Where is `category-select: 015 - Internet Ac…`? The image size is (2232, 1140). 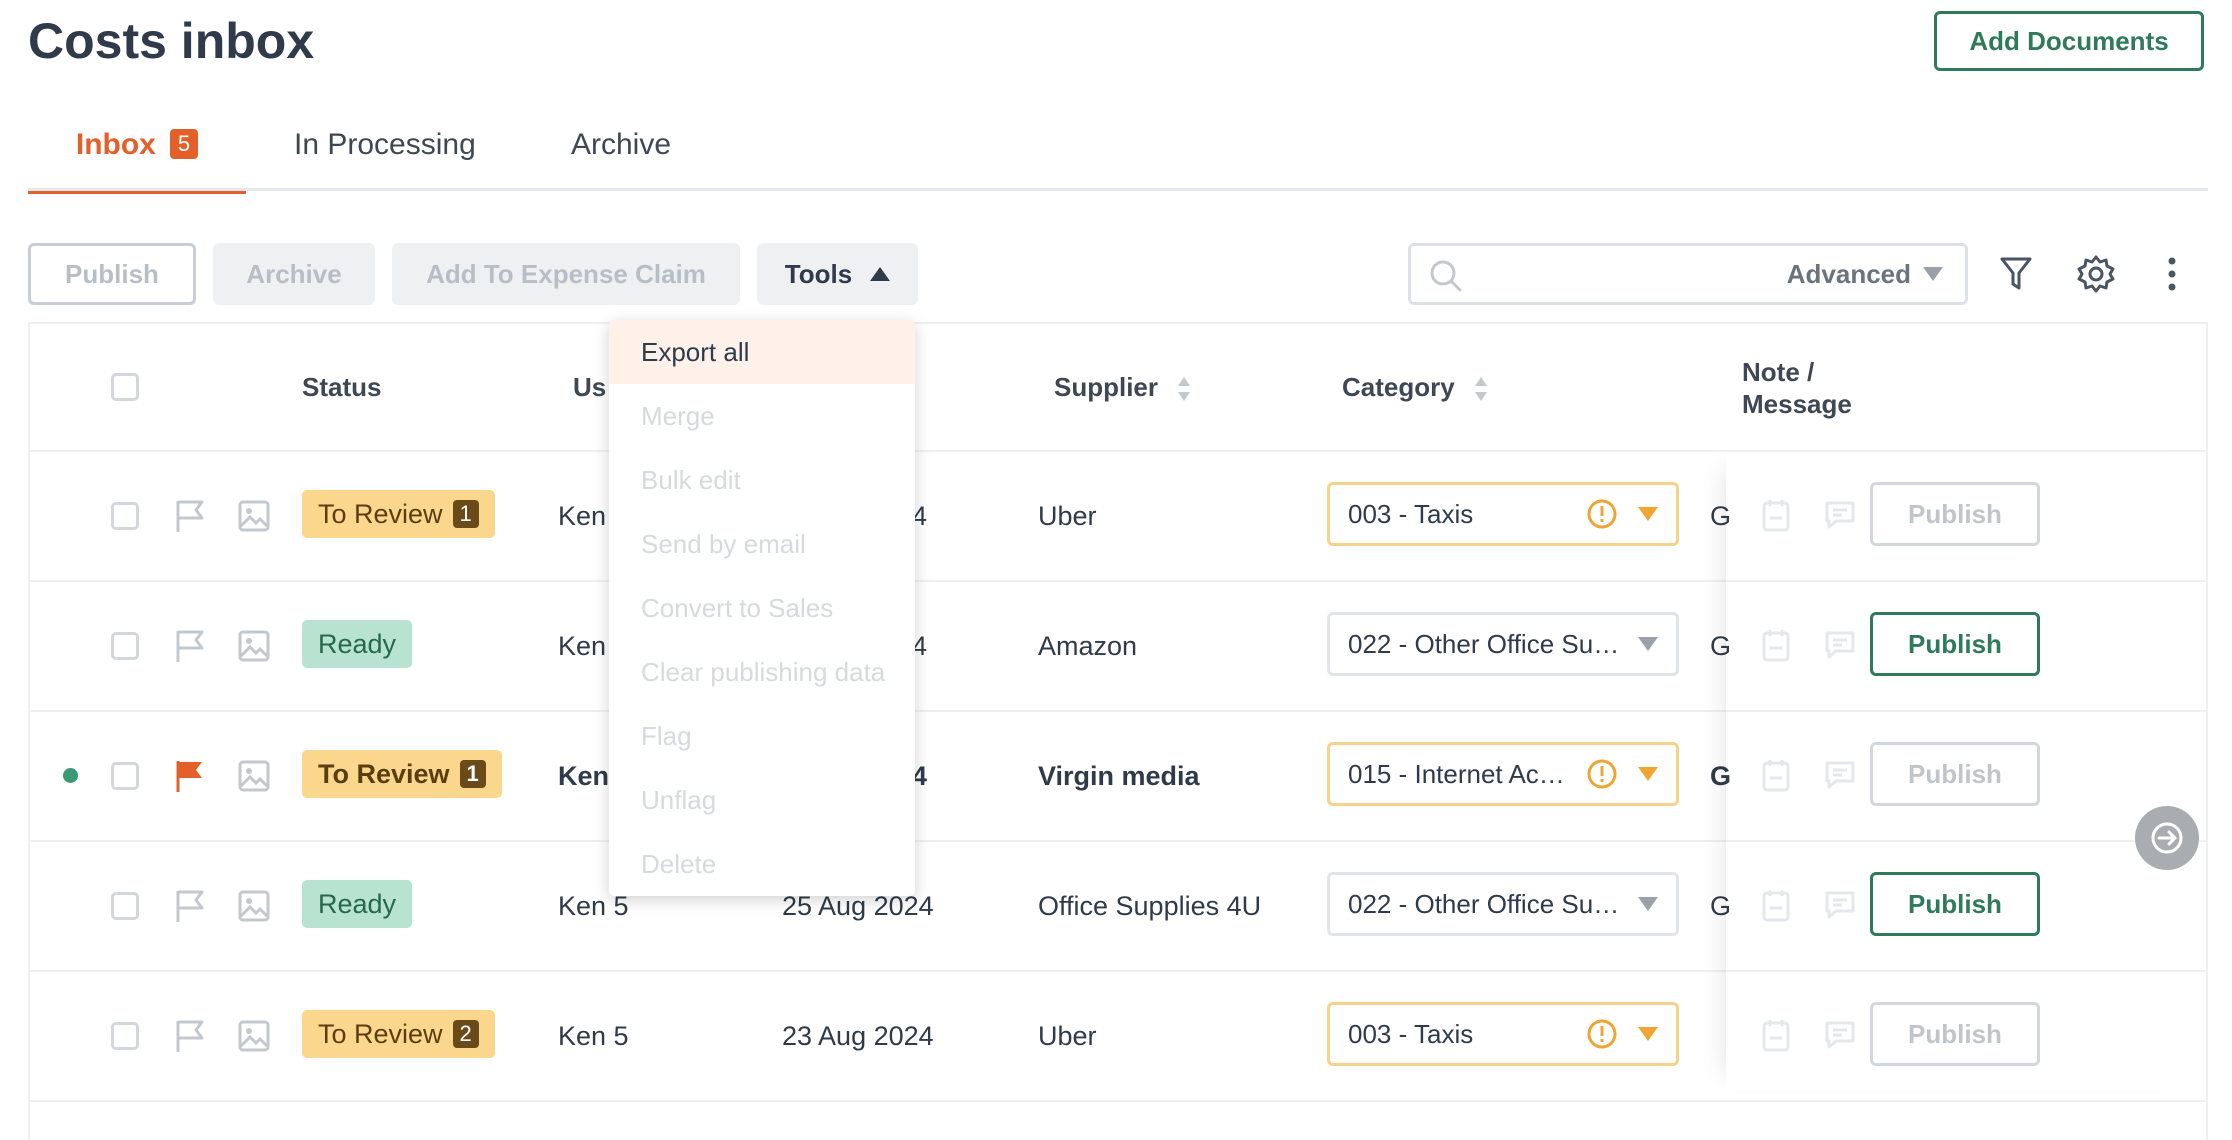
category-select: 015 - Internet Ac… is located at coordinates (1503, 774).